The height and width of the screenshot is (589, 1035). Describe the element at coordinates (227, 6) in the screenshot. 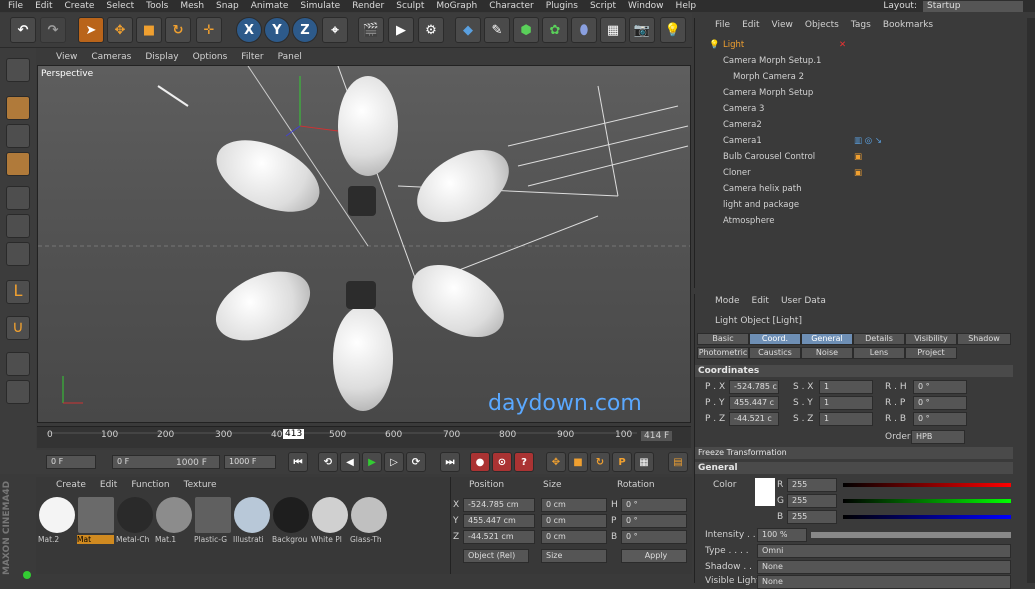

I see `menu-snap: Snap` at that location.